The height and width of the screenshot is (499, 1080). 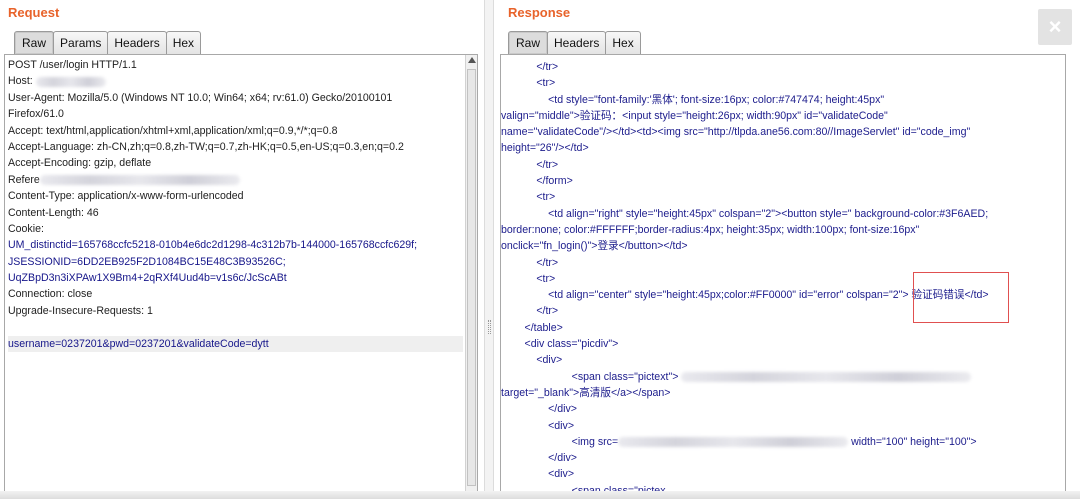 I want to click on scroll-thumb, so click(x=471, y=277).